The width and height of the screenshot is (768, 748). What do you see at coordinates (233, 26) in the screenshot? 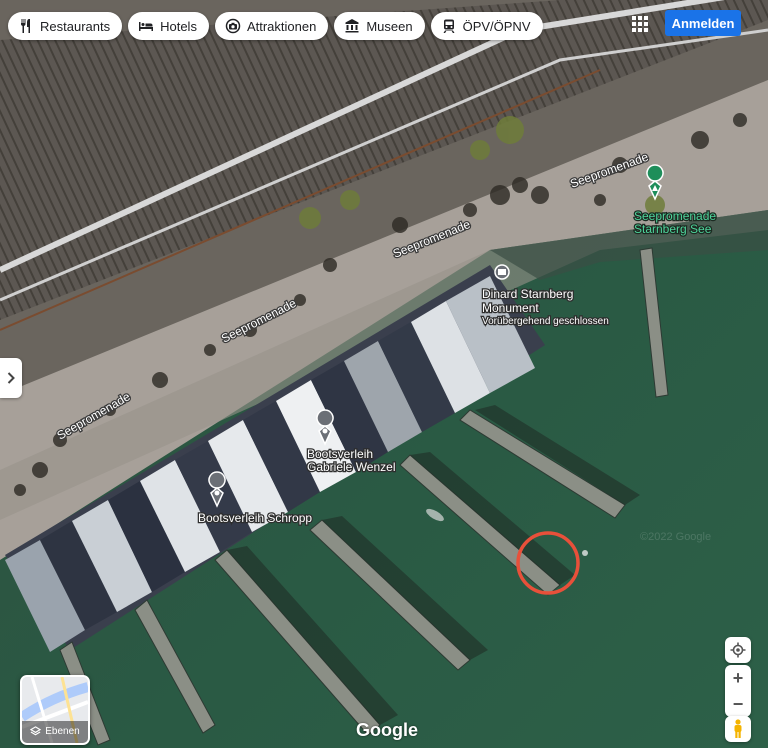
I see `camera-icon` at bounding box center [233, 26].